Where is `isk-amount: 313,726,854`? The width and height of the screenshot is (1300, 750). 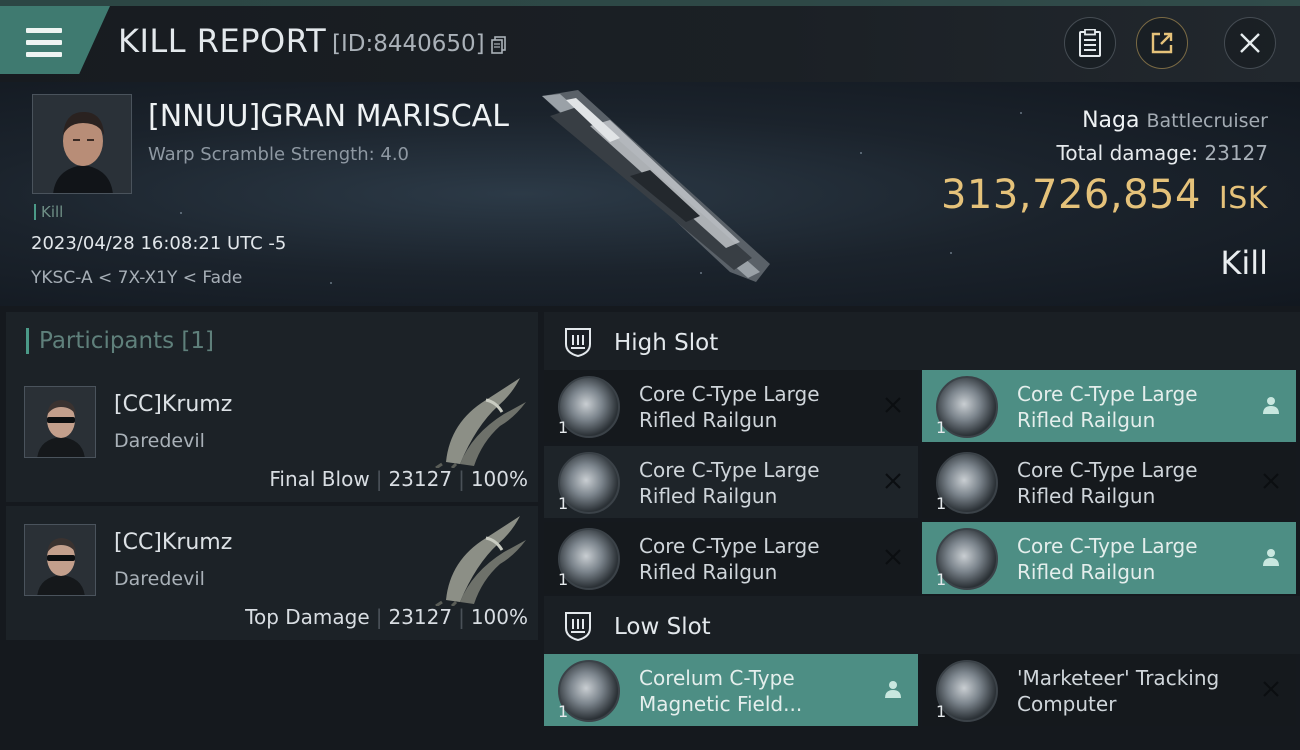
isk-amount: 313,726,854 is located at coordinates (1070, 195).